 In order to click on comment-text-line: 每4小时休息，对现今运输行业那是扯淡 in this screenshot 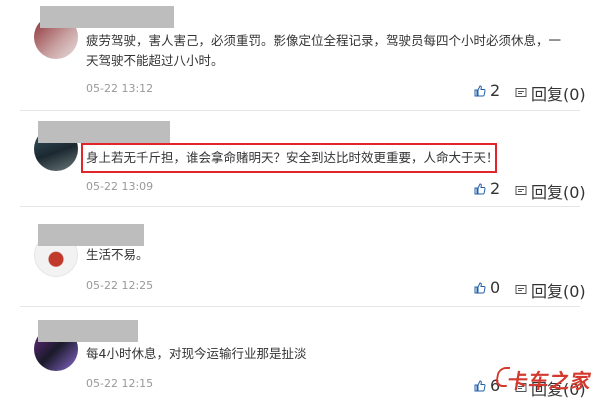, I will do `click(196, 353)`.